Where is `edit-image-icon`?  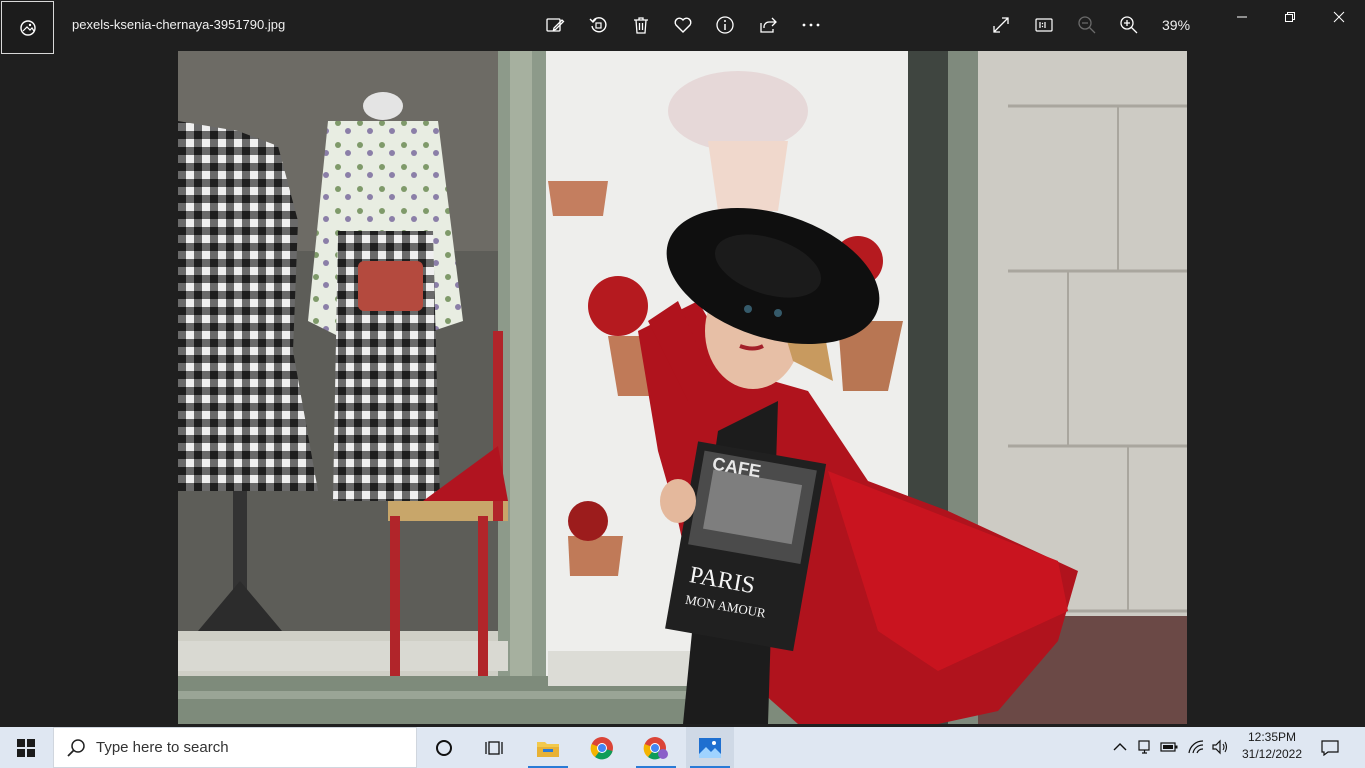 edit-image-icon is located at coordinates (555, 25).